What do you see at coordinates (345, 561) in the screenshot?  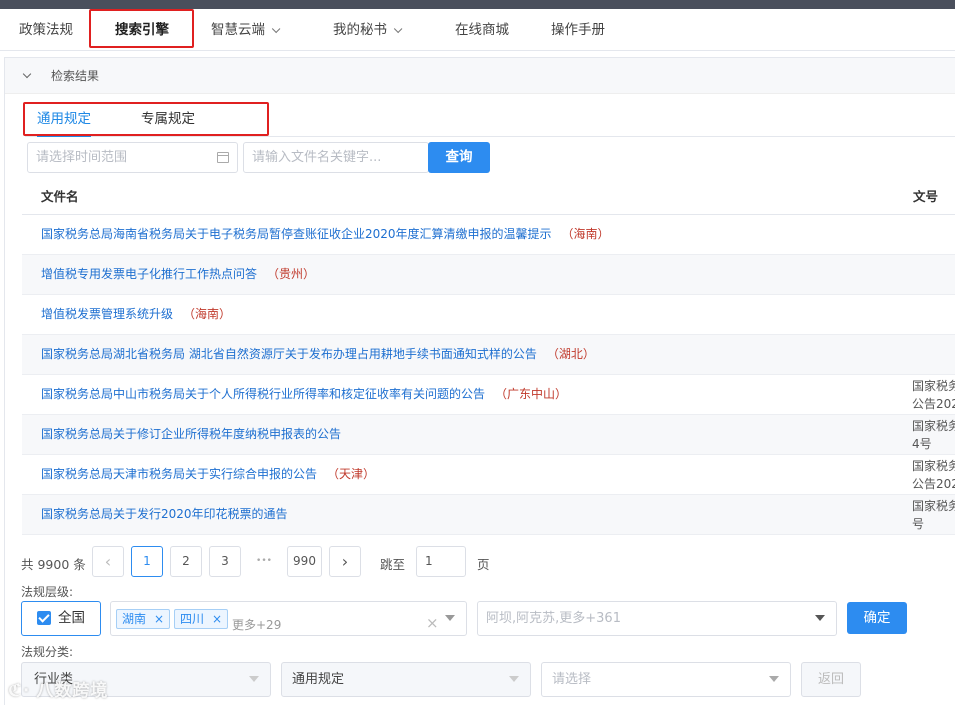 I see `next-page-button: ›` at bounding box center [345, 561].